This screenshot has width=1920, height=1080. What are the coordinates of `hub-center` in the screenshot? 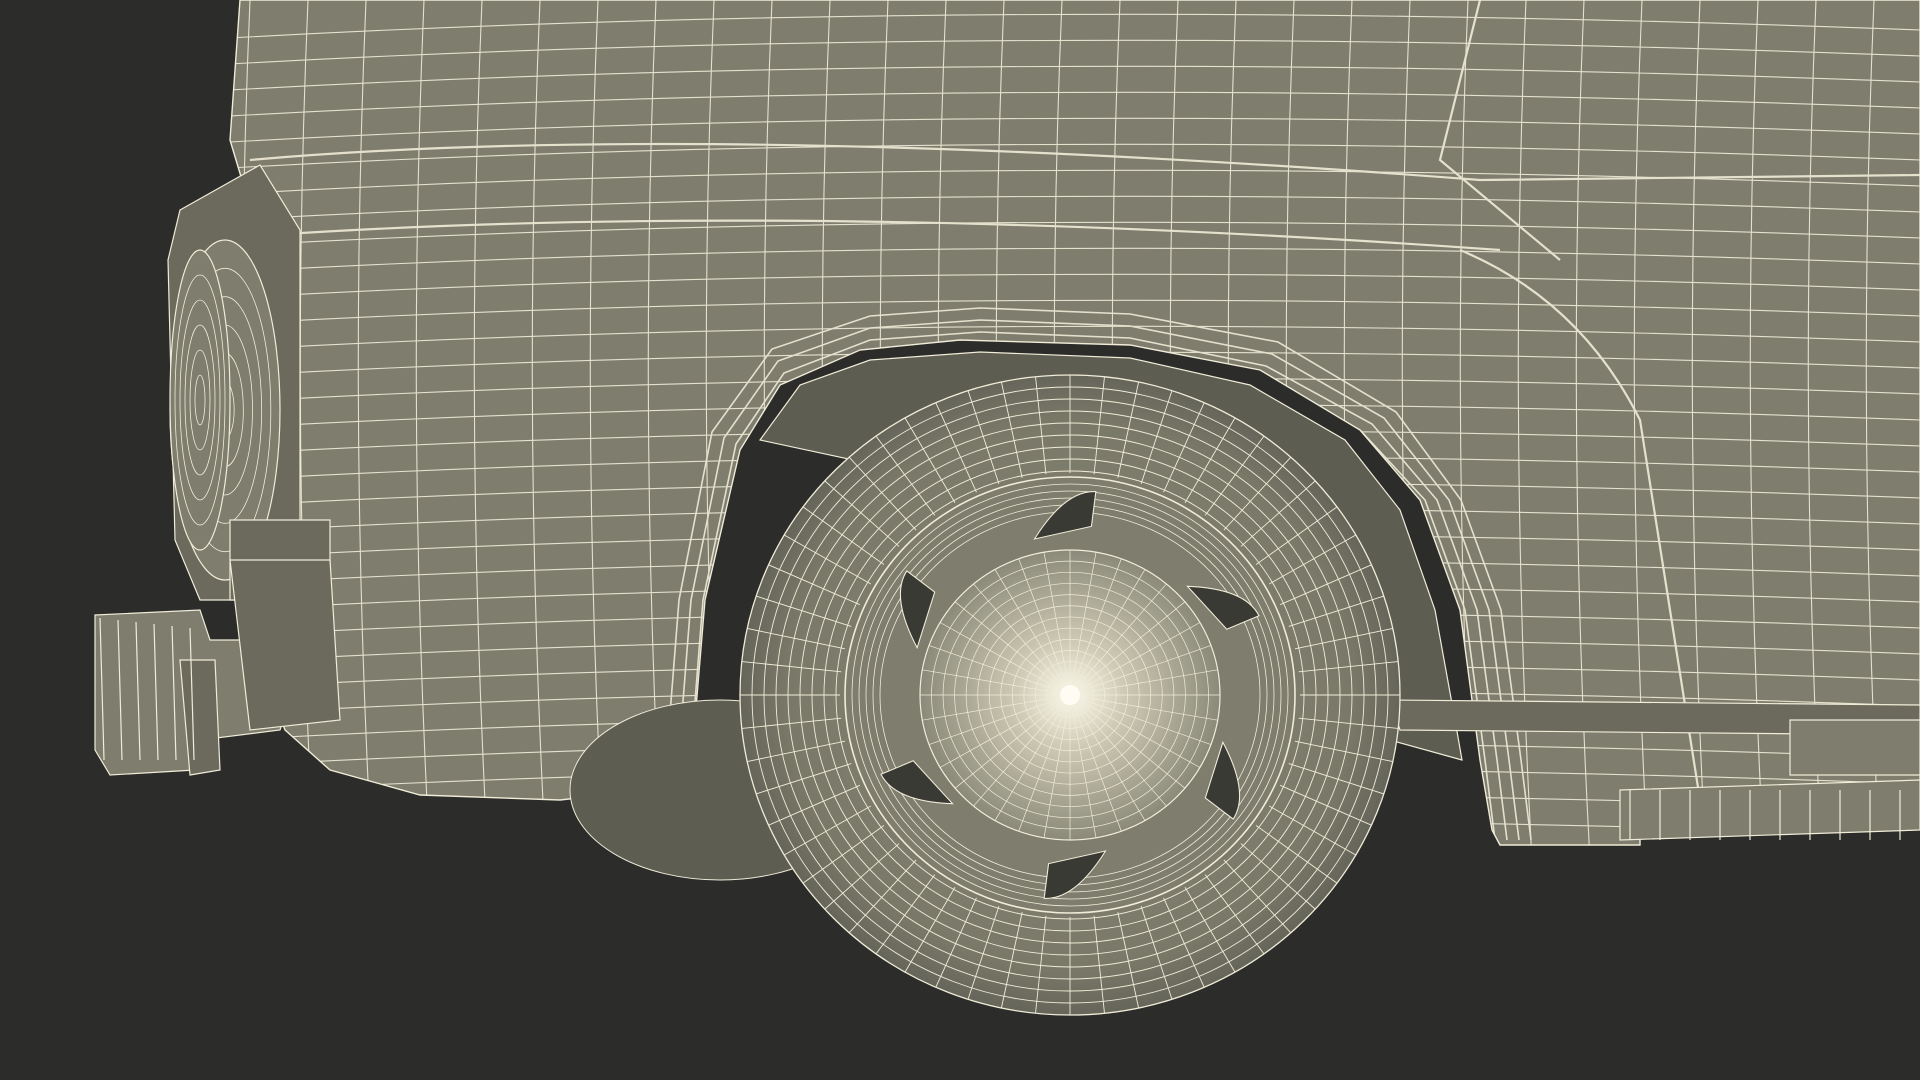 It's located at (1070, 695).